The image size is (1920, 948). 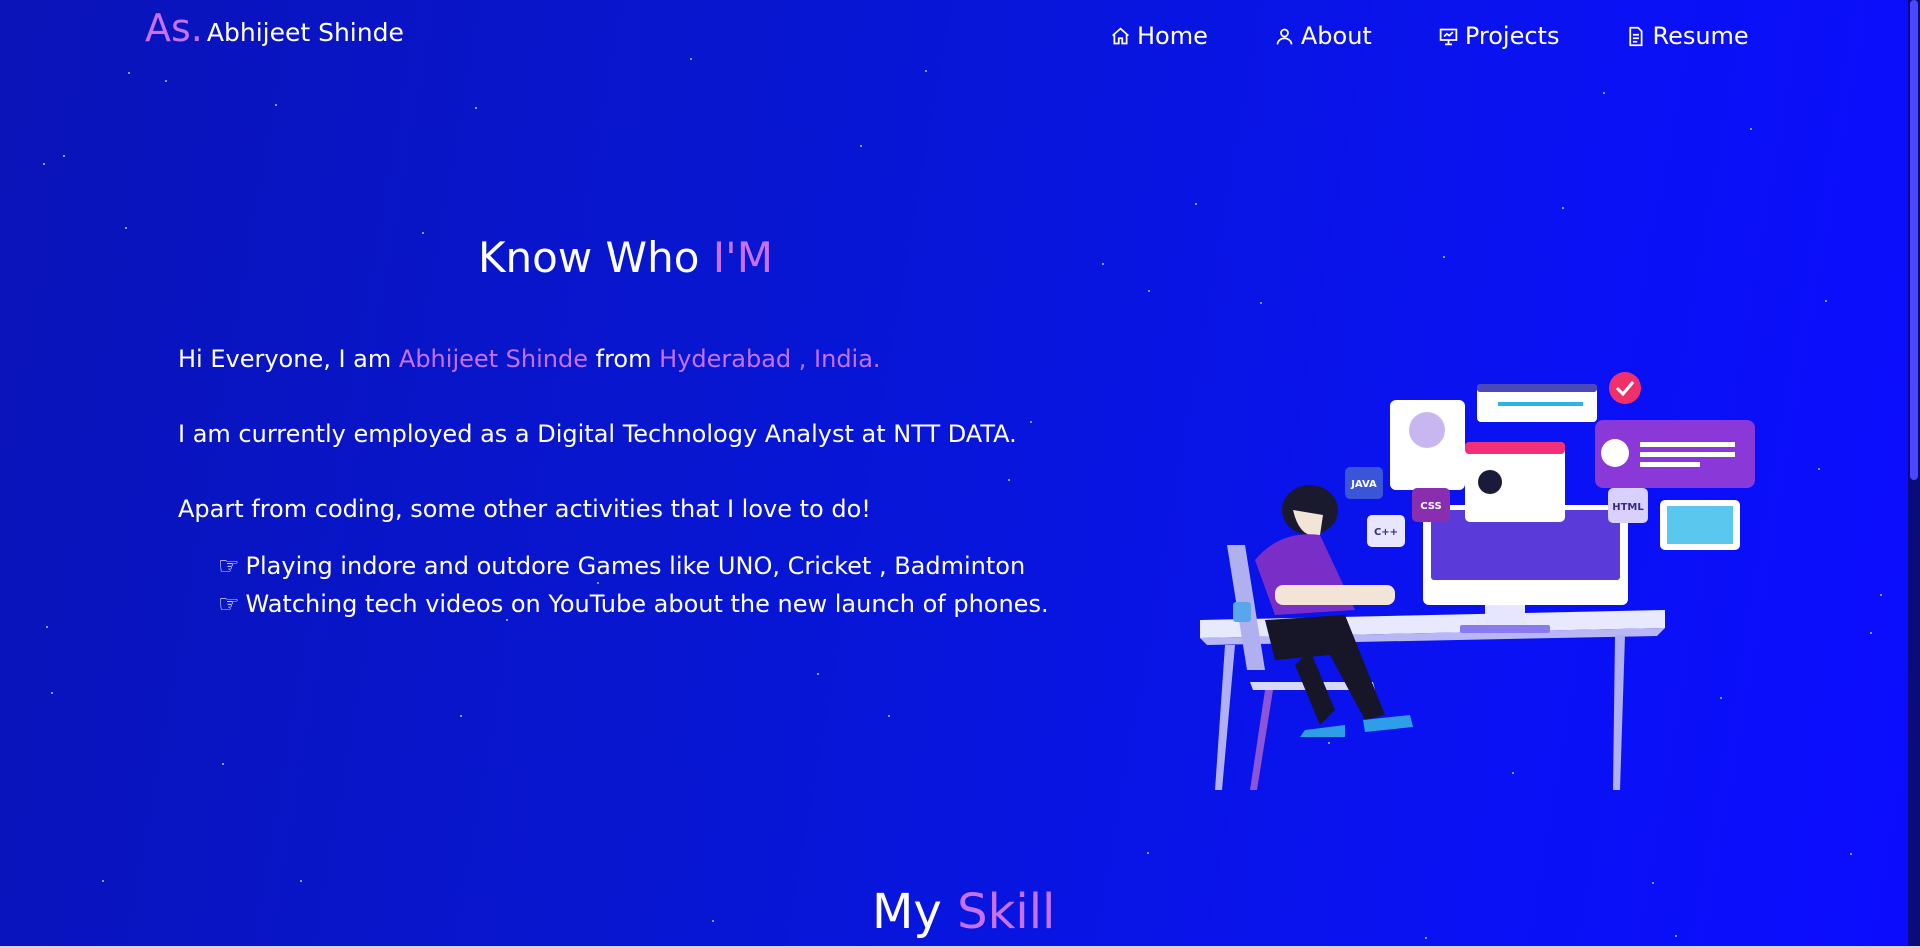 I want to click on cpp-badge: C++, so click(x=1386, y=532).